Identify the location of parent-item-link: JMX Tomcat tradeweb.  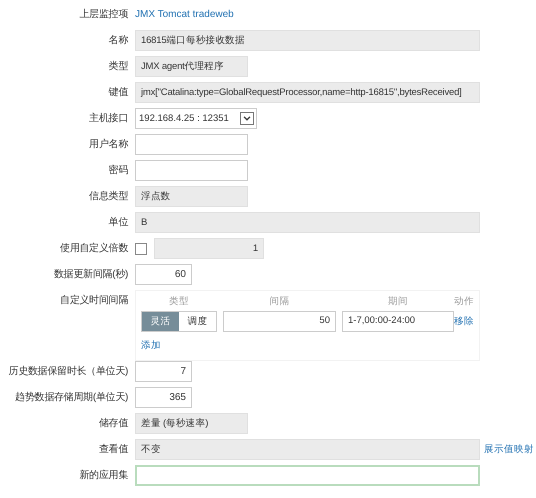
(184, 14).